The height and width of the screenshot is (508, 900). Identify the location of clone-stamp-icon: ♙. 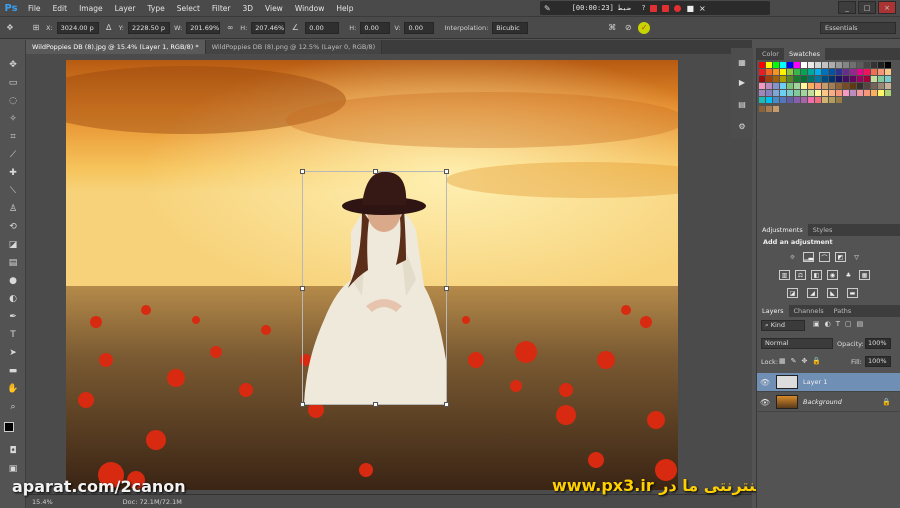
(13, 209).